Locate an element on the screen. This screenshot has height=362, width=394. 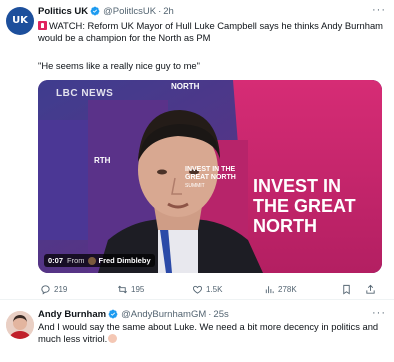
source-avatar is located at coordinates (91, 260).